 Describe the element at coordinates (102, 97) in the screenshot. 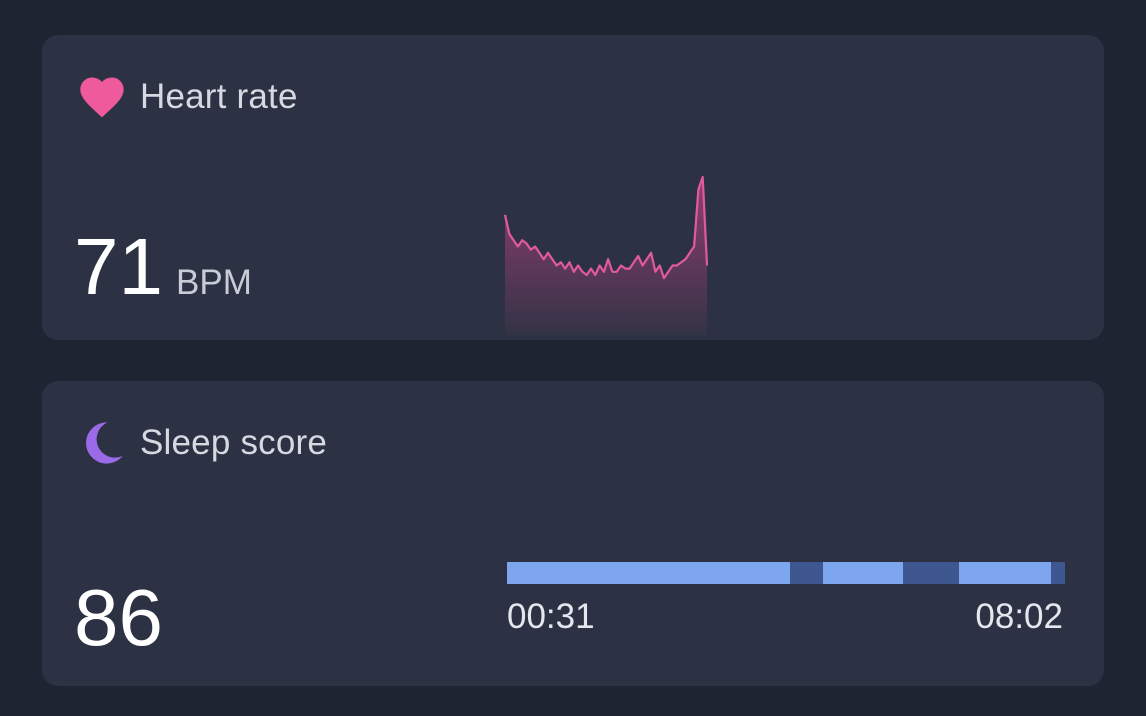

I see `heart-icon` at that location.